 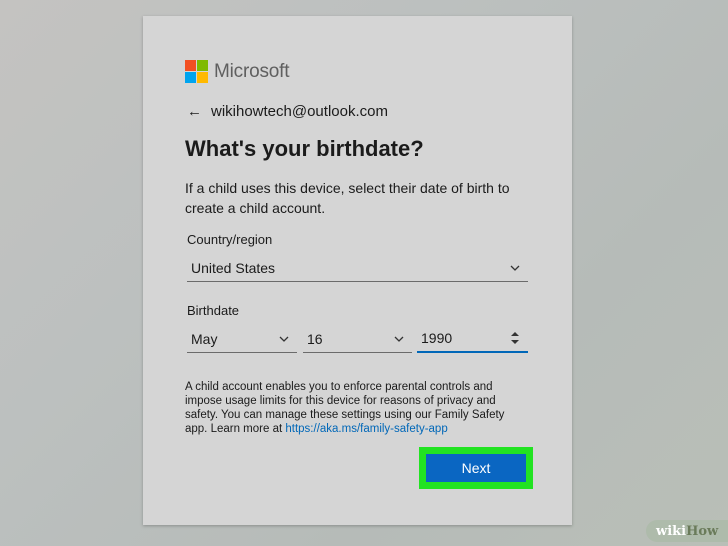 I want to click on family-safety-link: https://aka.ms/family-safety-app, so click(x=366, y=429).